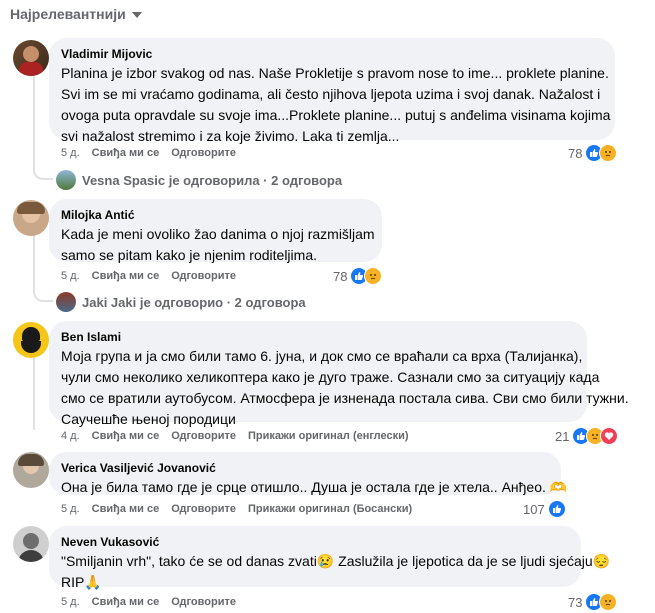  I want to click on replies-text: Jaki Jaki је одговорио · 2 одговора, so click(194, 302).